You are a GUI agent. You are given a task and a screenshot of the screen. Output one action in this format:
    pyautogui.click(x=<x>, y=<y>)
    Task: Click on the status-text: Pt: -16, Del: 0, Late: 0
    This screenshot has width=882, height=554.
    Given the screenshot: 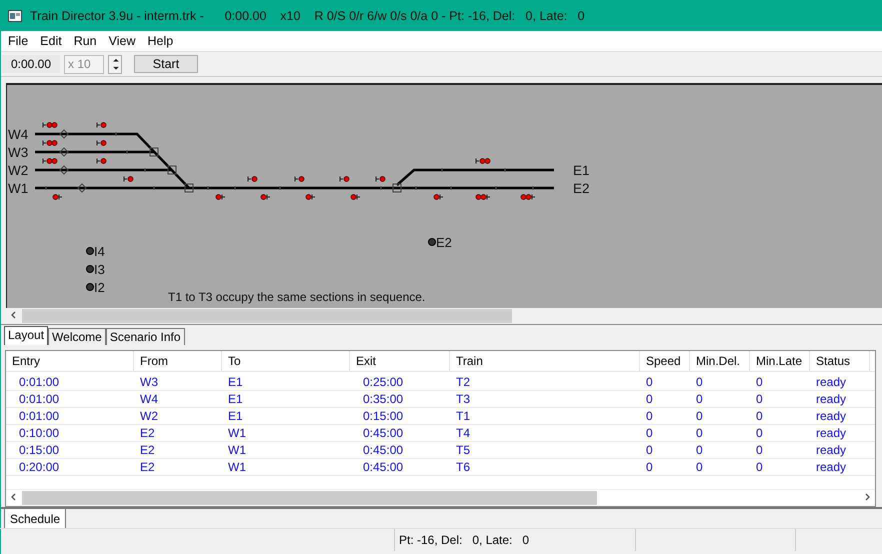 What is the action you would take?
    pyautogui.click(x=515, y=540)
    